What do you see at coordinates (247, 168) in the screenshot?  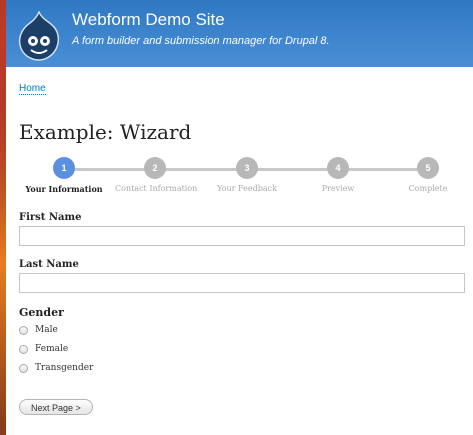 I see `step-number: 3` at bounding box center [247, 168].